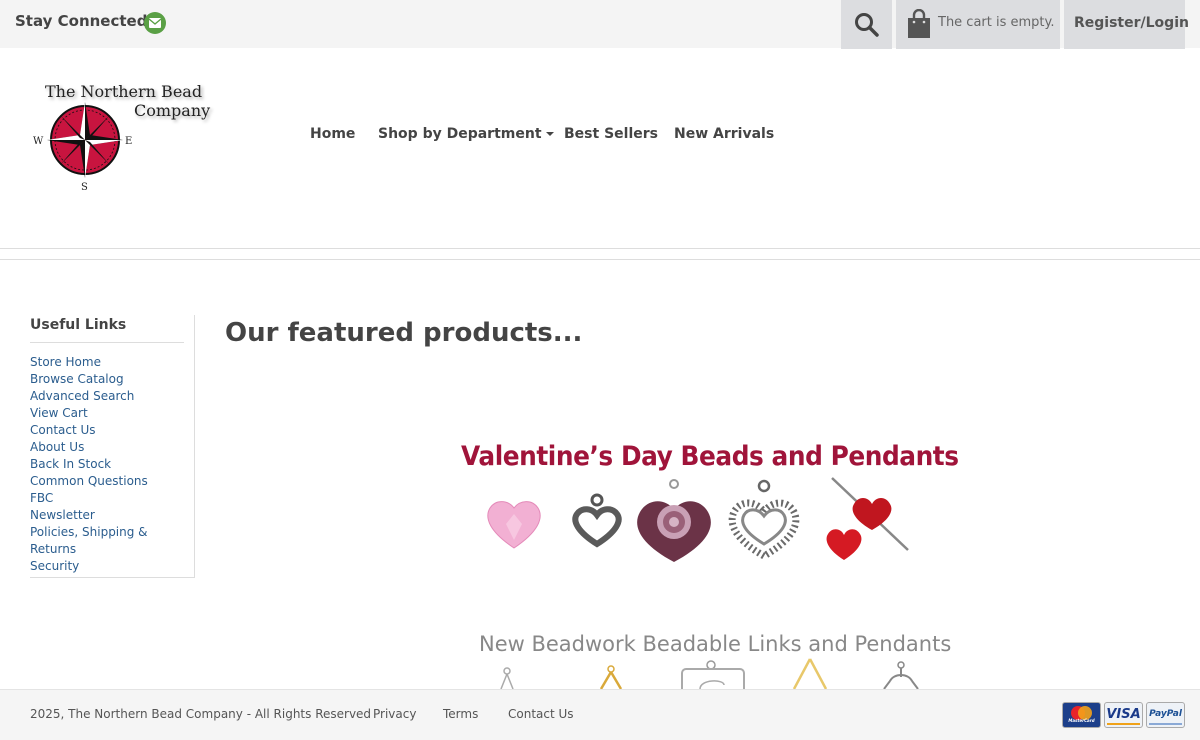 This screenshot has width=1200, height=740. What do you see at coordinates (155, 23) in the screenshot?
I see `email-icon` at bounding box center [155, 23].